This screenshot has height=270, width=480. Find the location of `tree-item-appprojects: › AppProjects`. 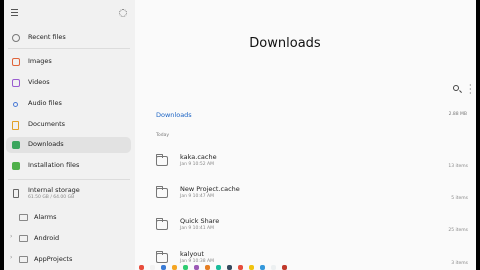

tree-item-appprojects: › AppProjects is located at coordinates (68, 259).